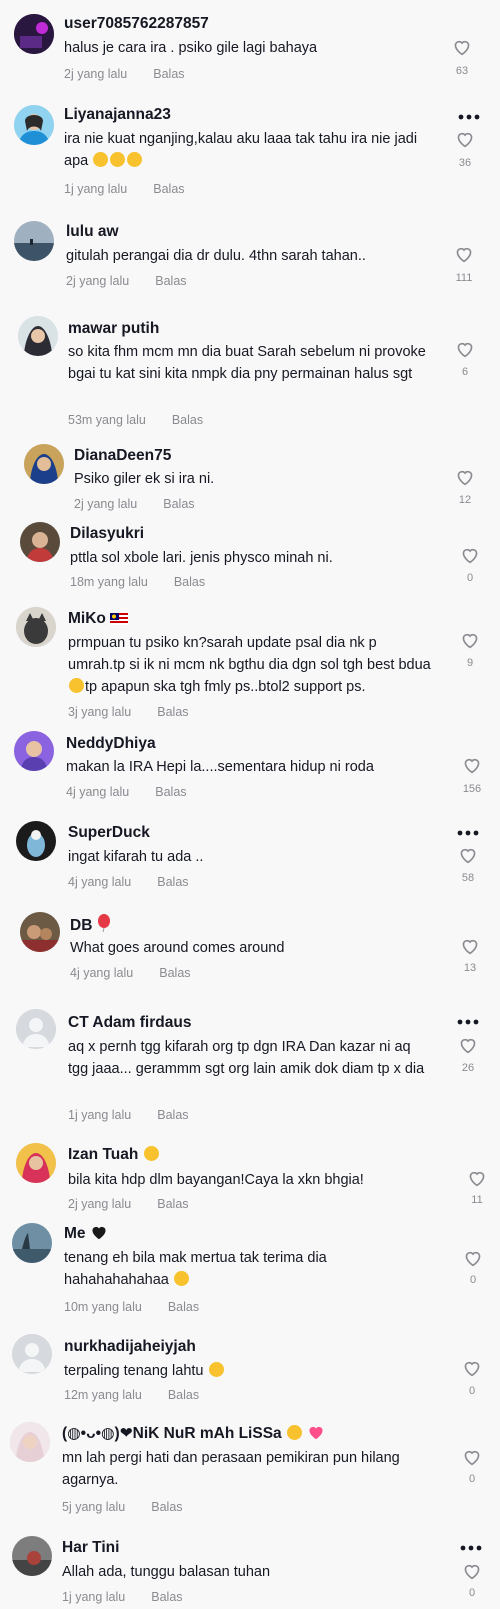  What do you see at coordinates (109, 833) in the screenshot?
I see `username: SuperDuck` at bounding box center [109, 833].